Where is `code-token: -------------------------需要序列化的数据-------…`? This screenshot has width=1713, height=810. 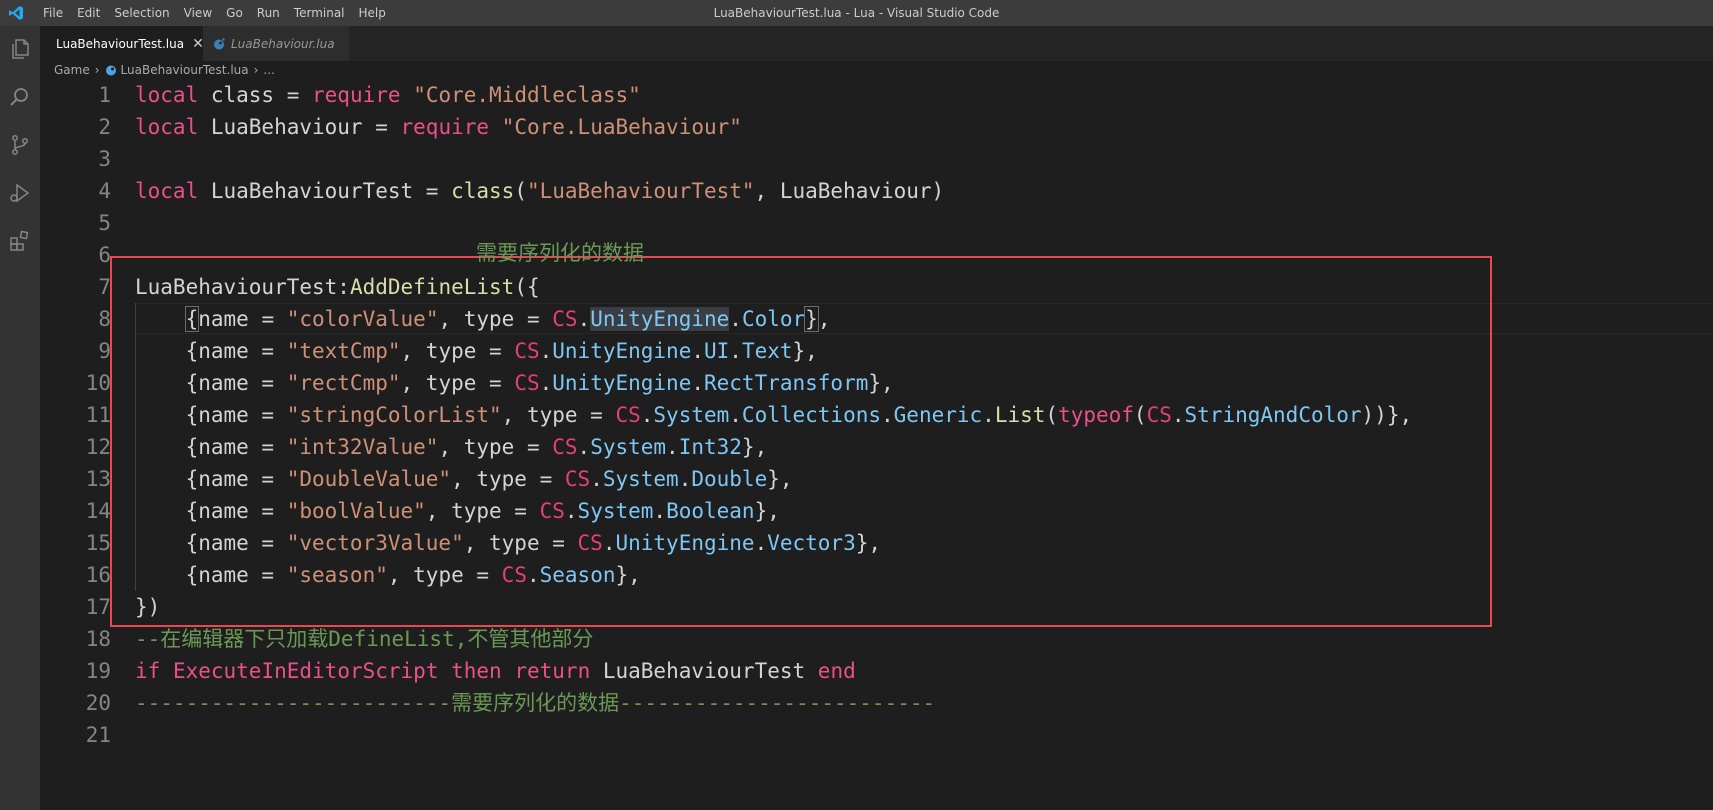 code-token: -------------------------需要序列化的数据-------… is located at coordinates (535, 703).